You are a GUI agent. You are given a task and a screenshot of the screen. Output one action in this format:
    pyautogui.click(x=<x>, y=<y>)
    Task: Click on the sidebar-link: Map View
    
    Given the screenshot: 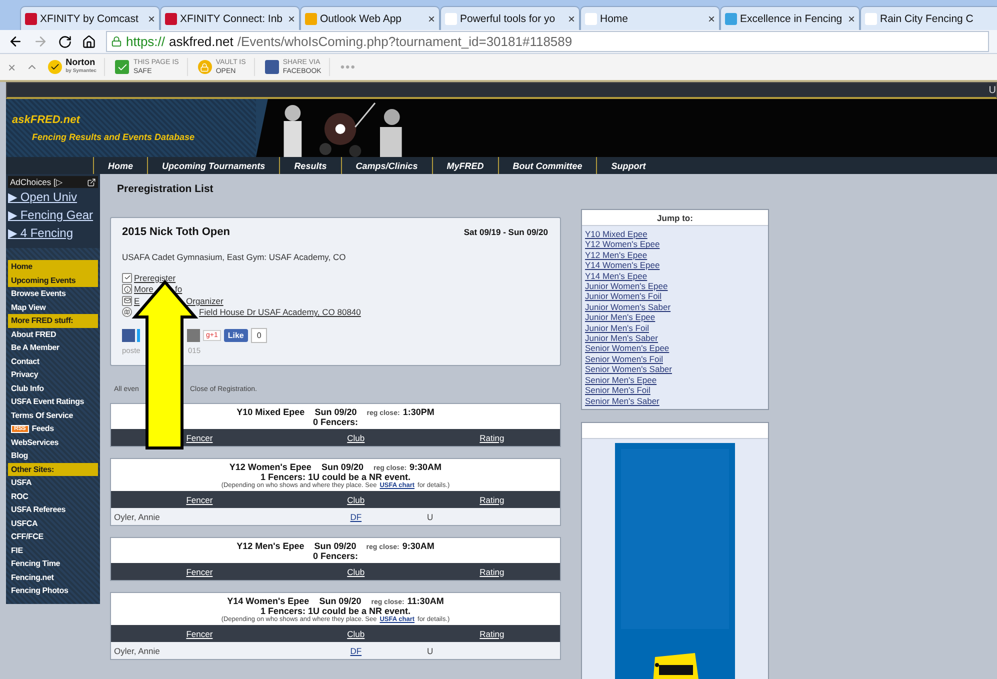 What is the action you would take?
    pyautogui.click(x=53, y=307)
    